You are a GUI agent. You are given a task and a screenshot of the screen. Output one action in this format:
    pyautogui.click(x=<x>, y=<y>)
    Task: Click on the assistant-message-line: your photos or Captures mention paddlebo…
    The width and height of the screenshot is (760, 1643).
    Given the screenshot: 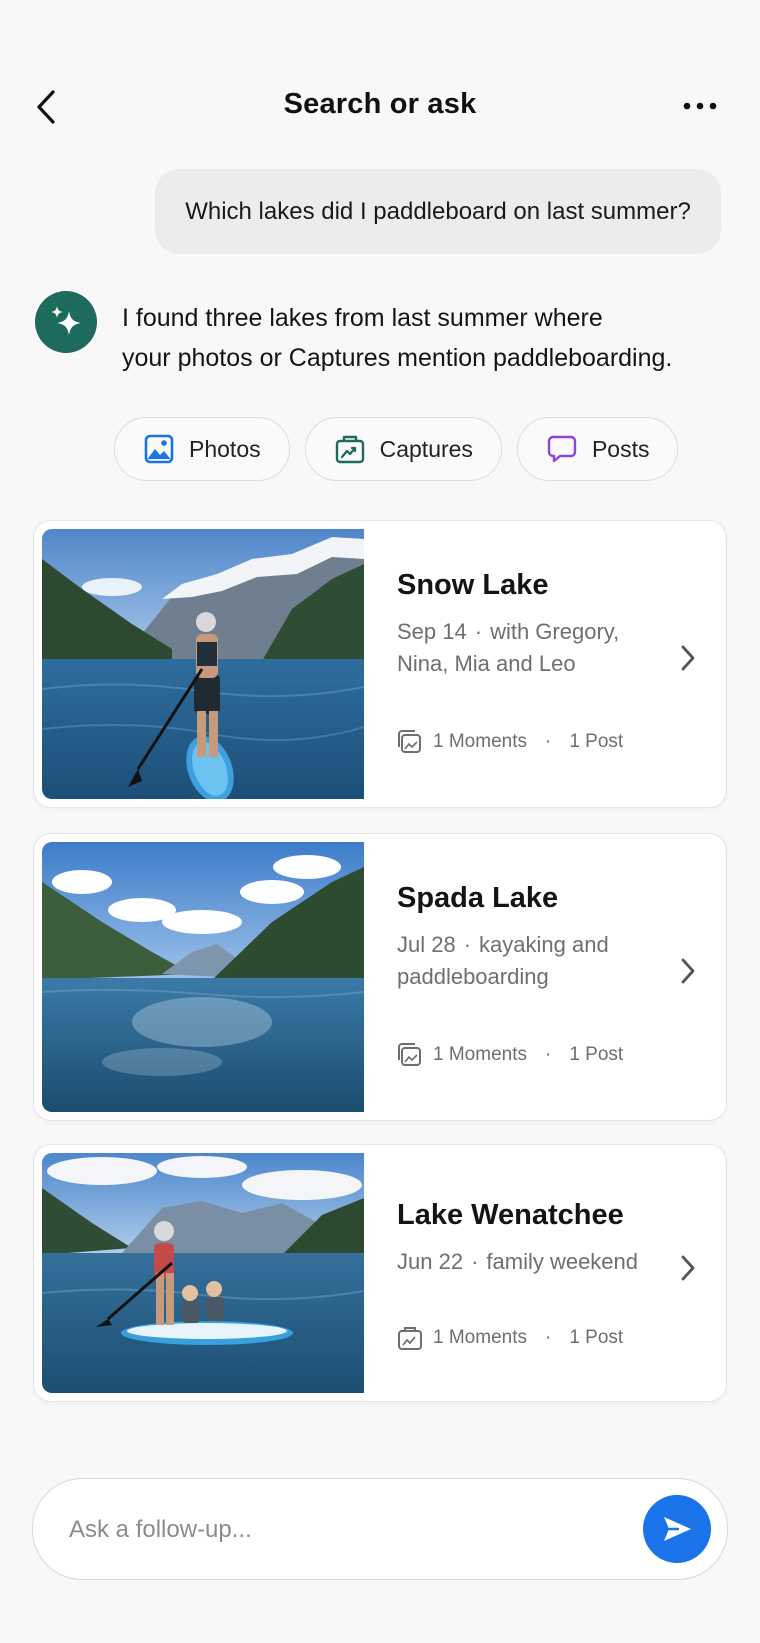 What is the action you would take?
    pyautogui.click(x=397, y=358)
    